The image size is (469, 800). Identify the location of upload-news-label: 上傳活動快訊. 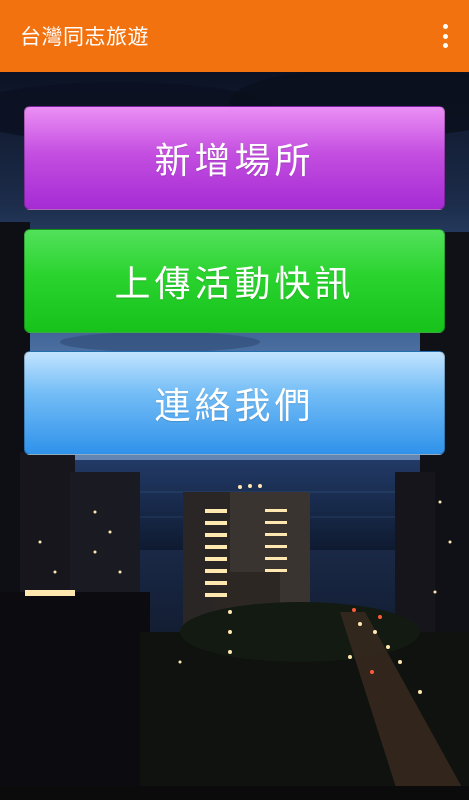
(234, 284).